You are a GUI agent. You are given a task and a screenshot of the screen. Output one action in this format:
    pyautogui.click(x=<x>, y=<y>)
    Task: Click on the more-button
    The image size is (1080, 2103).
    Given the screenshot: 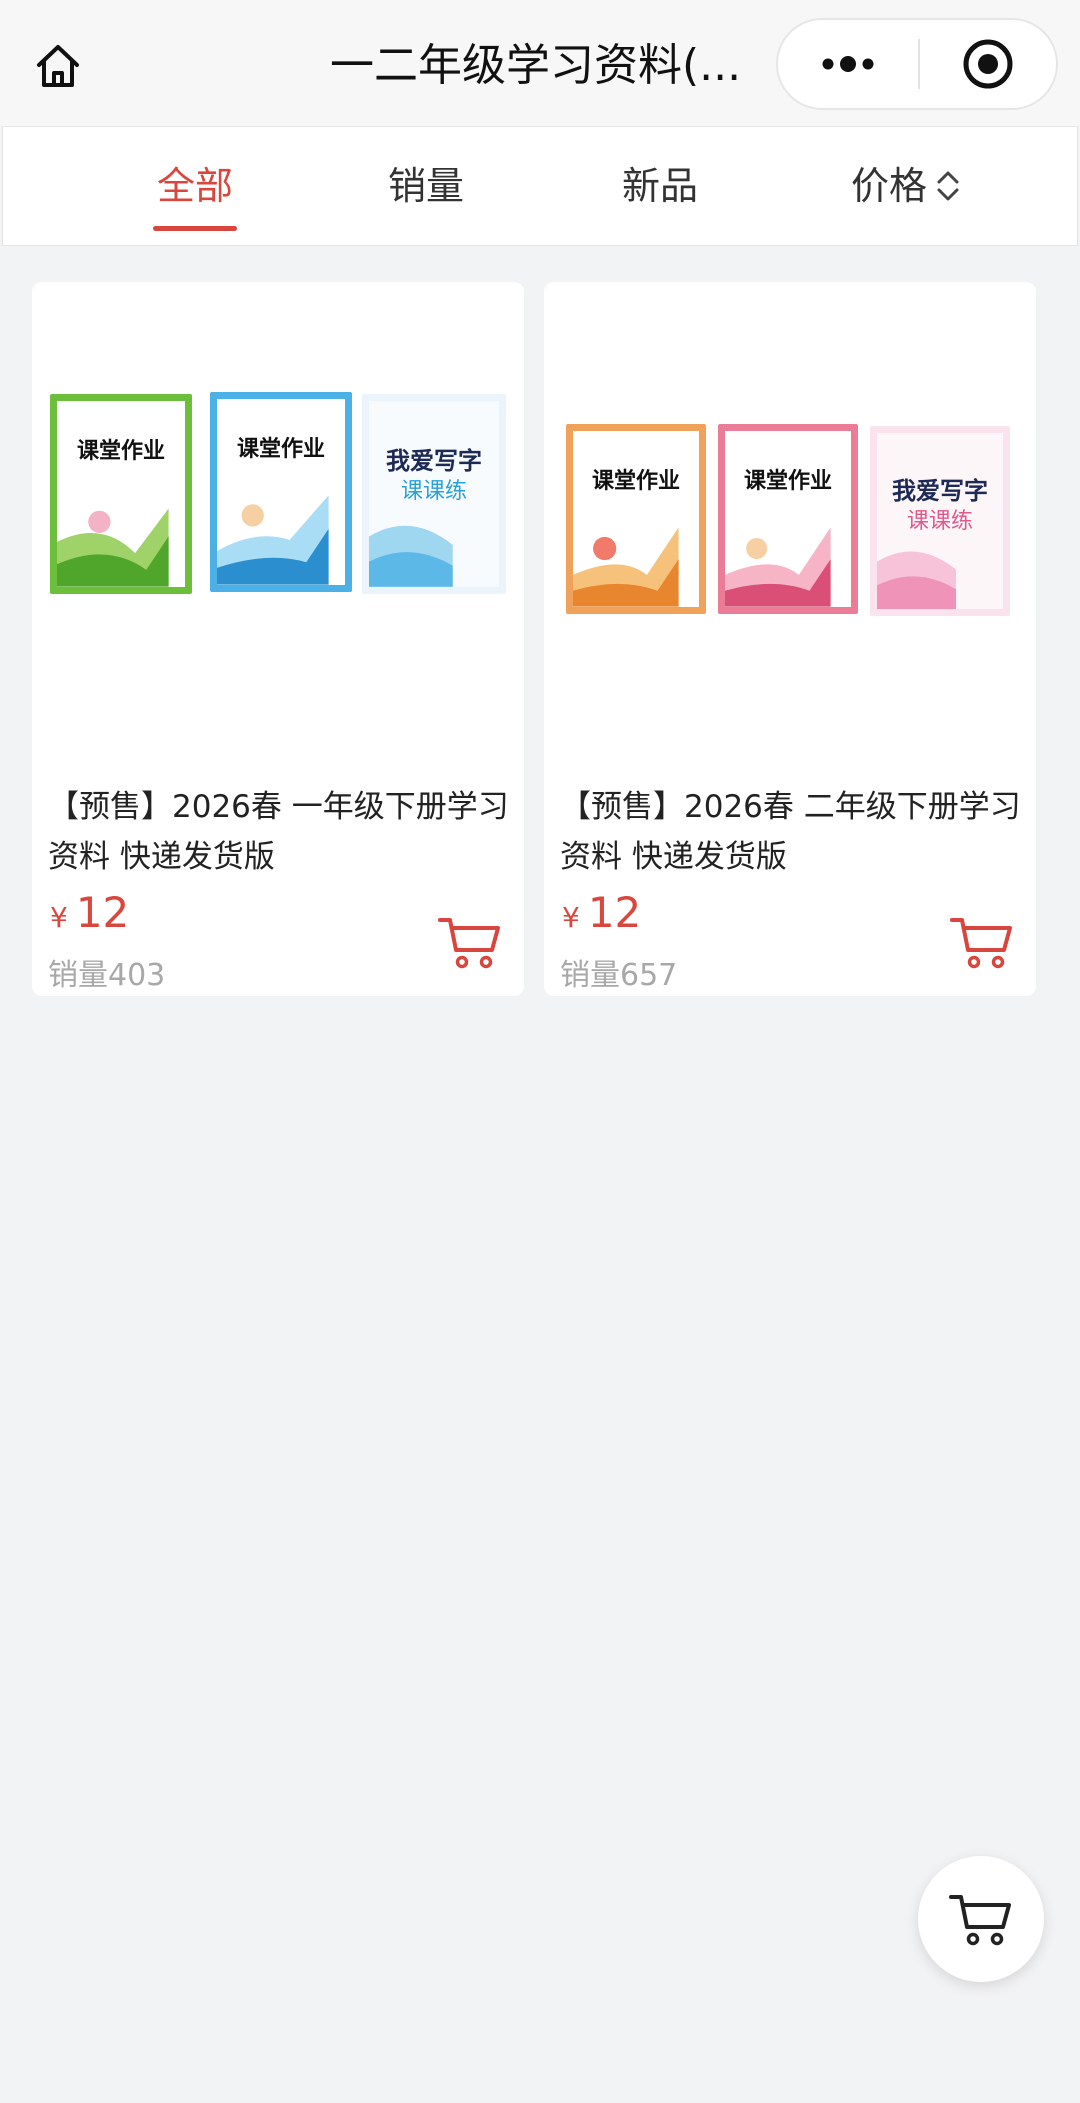 What is the action you would take?
    pyautogui.click(x=848, y=64)
    